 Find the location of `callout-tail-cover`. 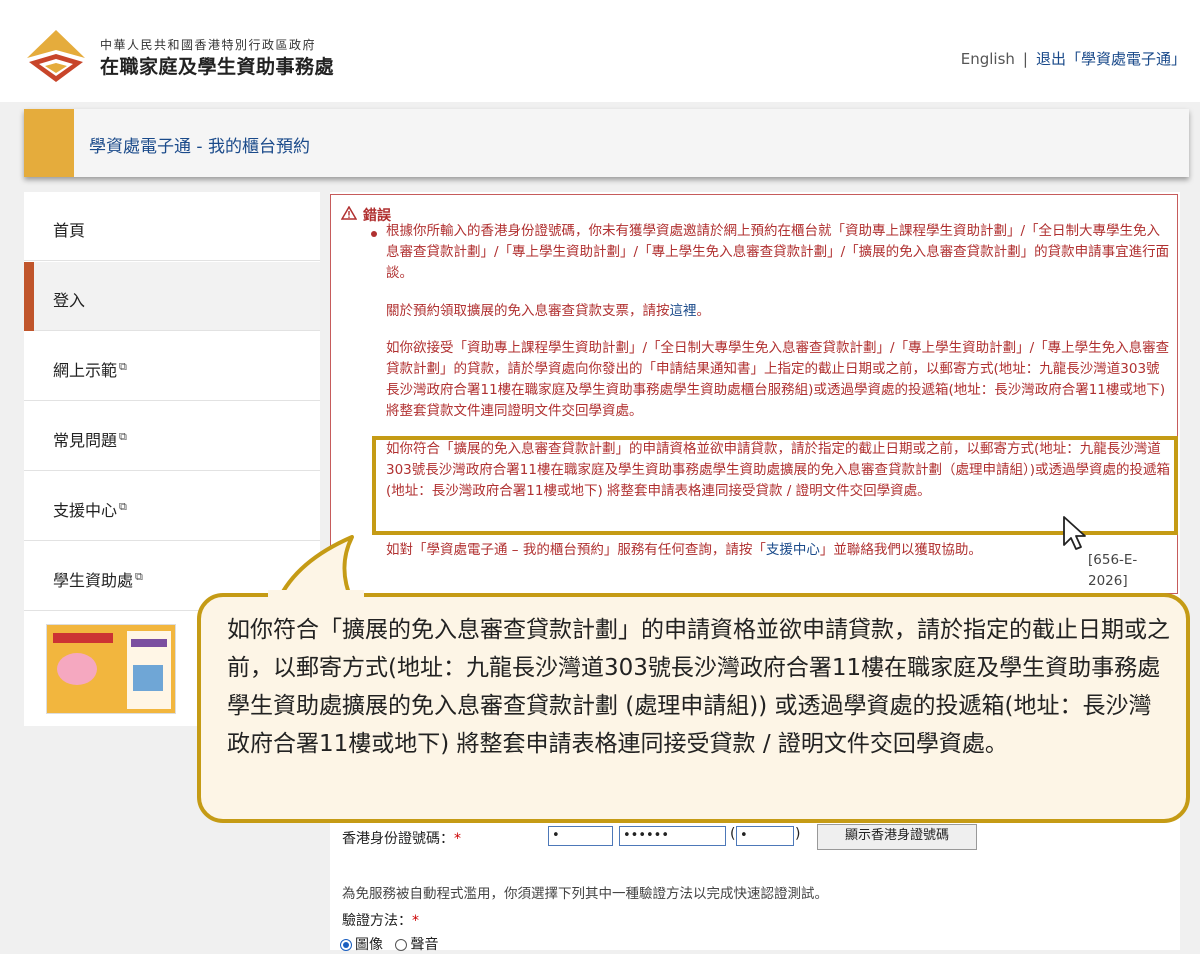

callout-tail-cover is located at coordinates (316, 596).